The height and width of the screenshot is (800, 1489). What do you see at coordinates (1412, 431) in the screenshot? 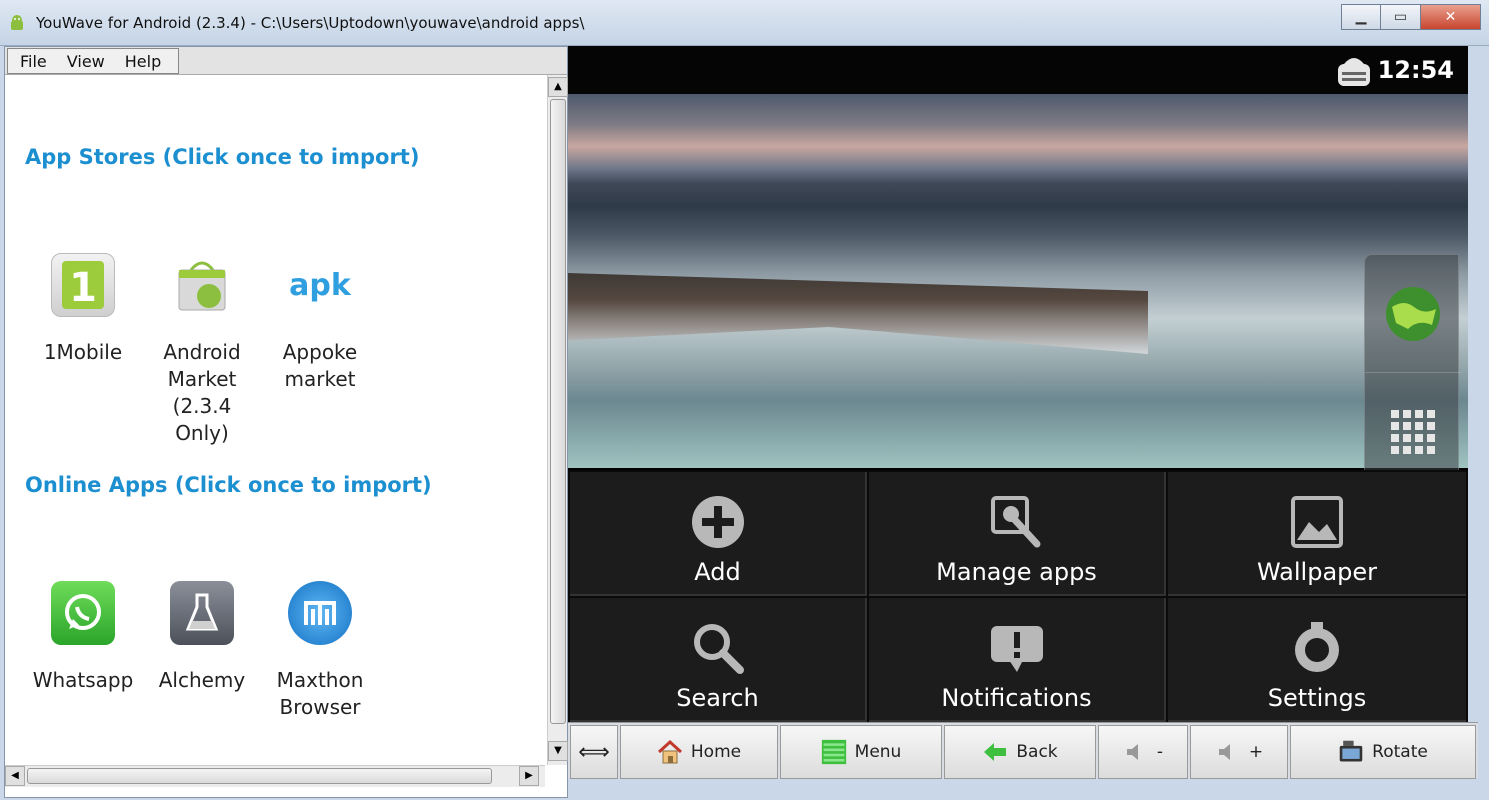
I see `app-grid-icon` at bounding box center [1412, 431].